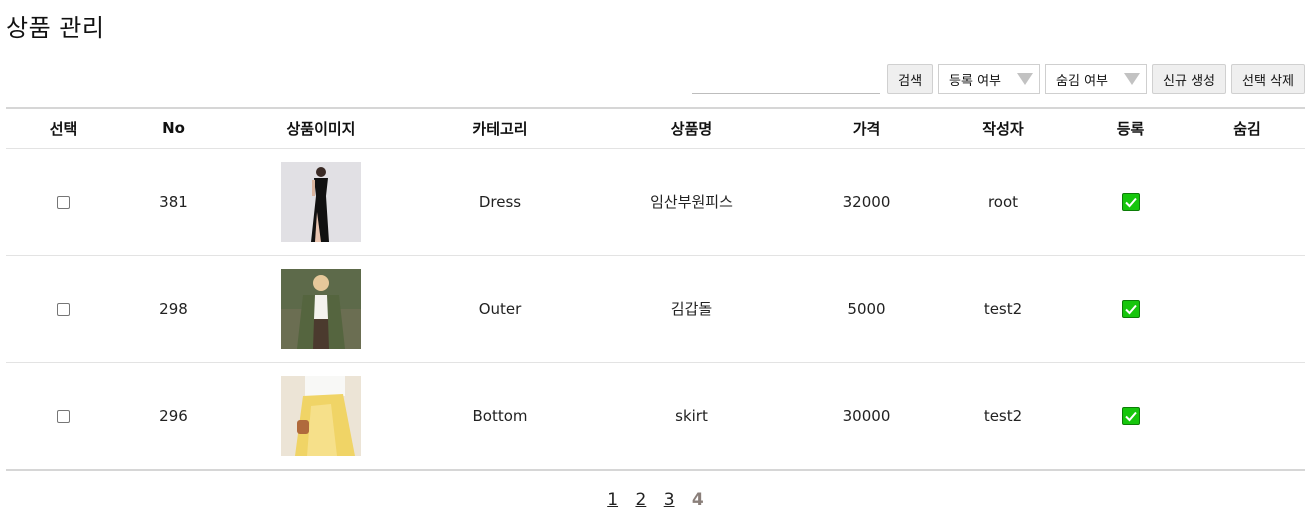 The image size is (1311, 521). I want to click on row-no: 298, so click(173, 309).